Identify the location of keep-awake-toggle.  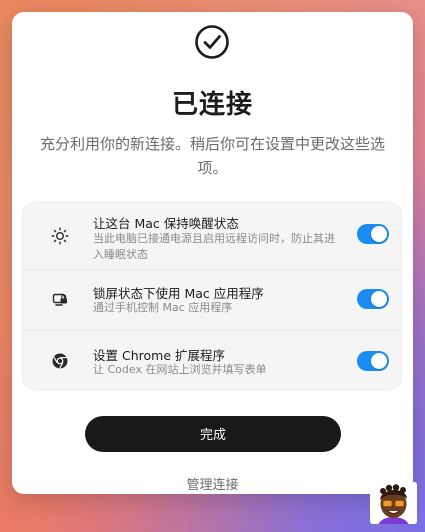
(373, 234).